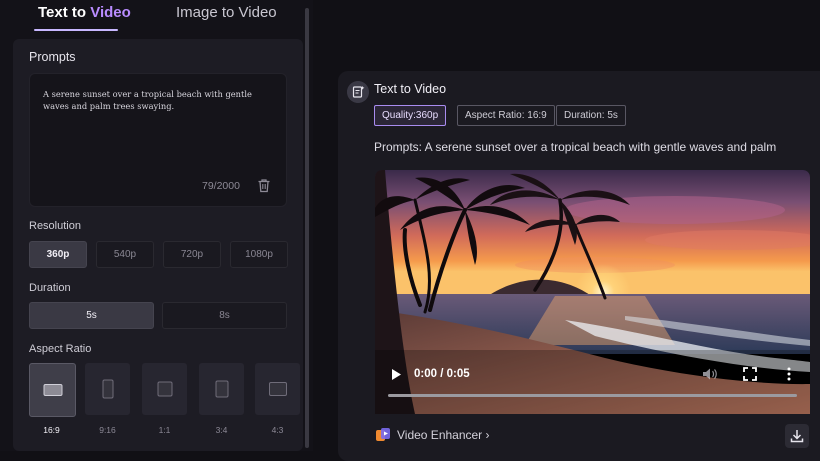 This screenshot has width=820, height=461. I want to click on resolution-720p-button: 720p, so click(192, 254).